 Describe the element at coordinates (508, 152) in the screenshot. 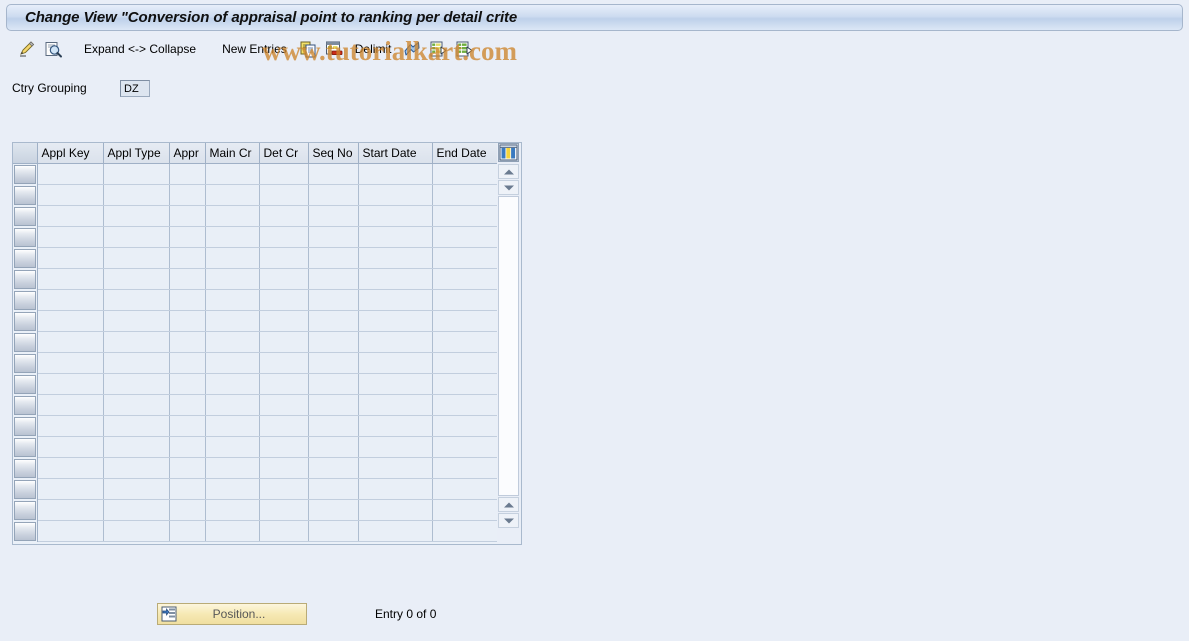

I see `table-settings-icon` at that location.